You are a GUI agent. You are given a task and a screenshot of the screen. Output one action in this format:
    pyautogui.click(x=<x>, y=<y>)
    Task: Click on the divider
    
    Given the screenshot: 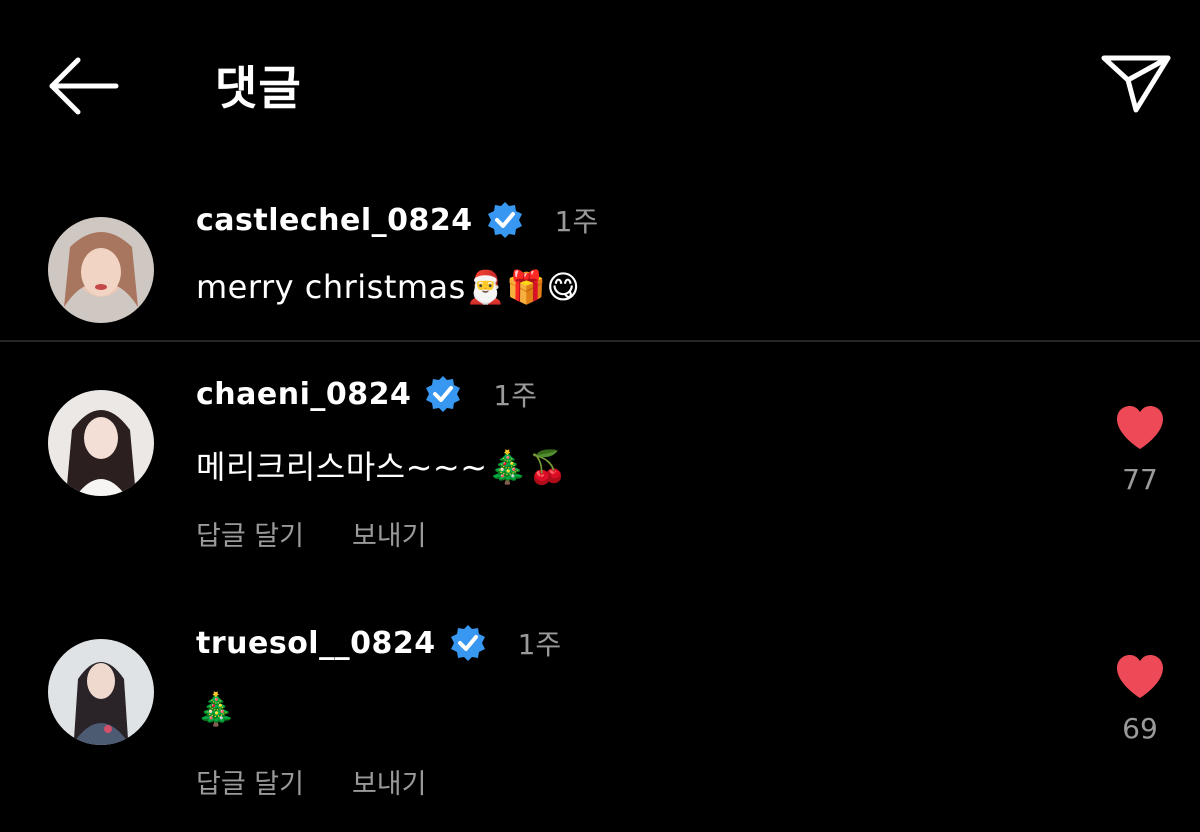 What is the action you would take?
    pyautogui.click(x=600, y=341)
    